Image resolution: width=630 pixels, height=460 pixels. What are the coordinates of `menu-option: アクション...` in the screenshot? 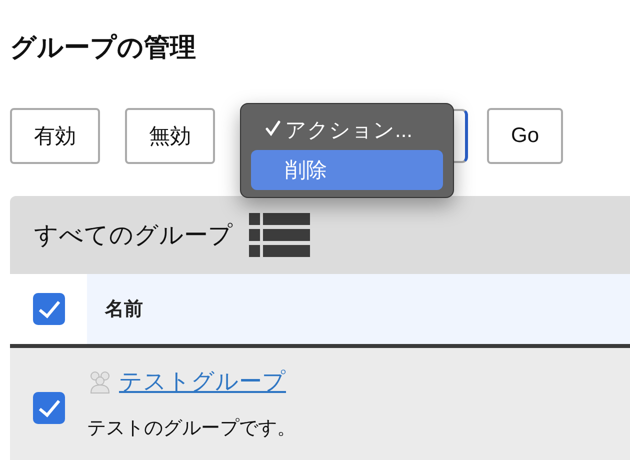 It's located at (347, 130).